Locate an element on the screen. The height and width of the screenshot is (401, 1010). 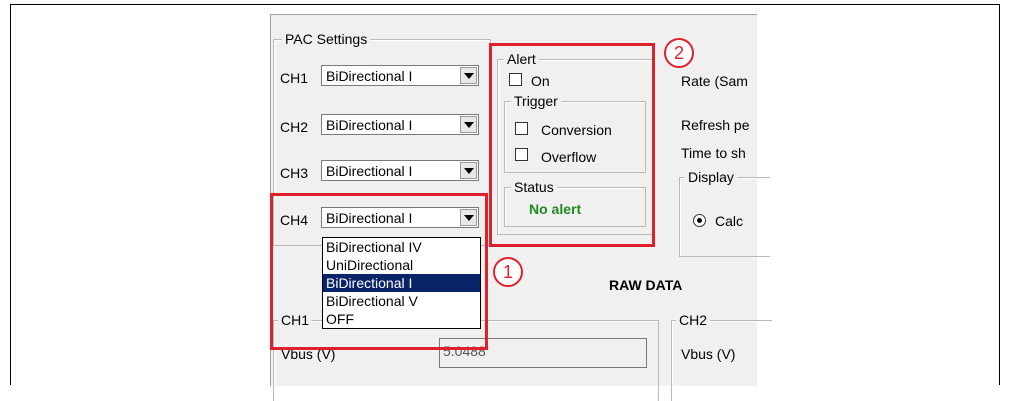
calculated-label: Calc is located at coordinates (729, 221).